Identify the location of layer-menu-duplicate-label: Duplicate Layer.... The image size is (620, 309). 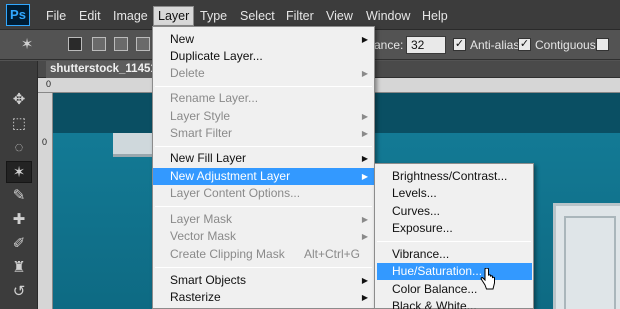
(216, 56).